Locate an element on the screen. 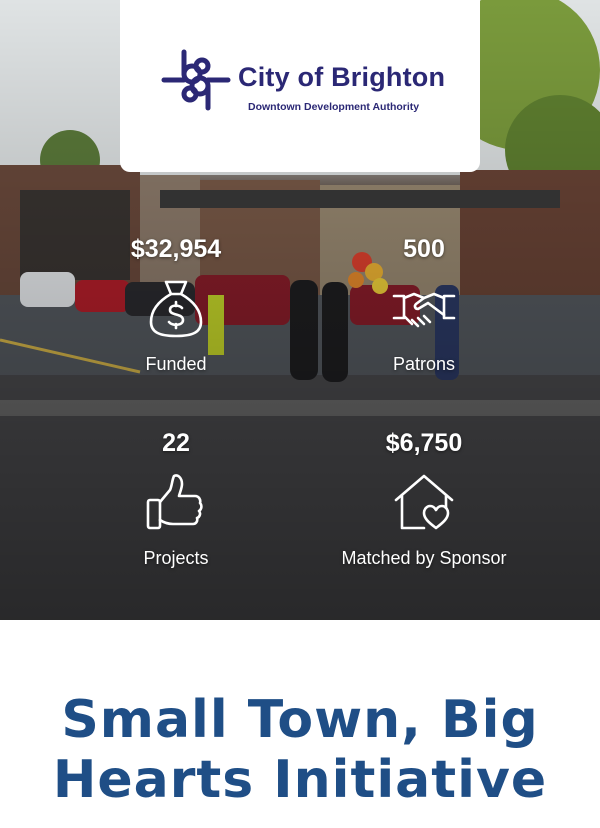 The width and height of the screenshot is (600, 828). stat-projects: 22 Projects is located at coordinates (176, 497).